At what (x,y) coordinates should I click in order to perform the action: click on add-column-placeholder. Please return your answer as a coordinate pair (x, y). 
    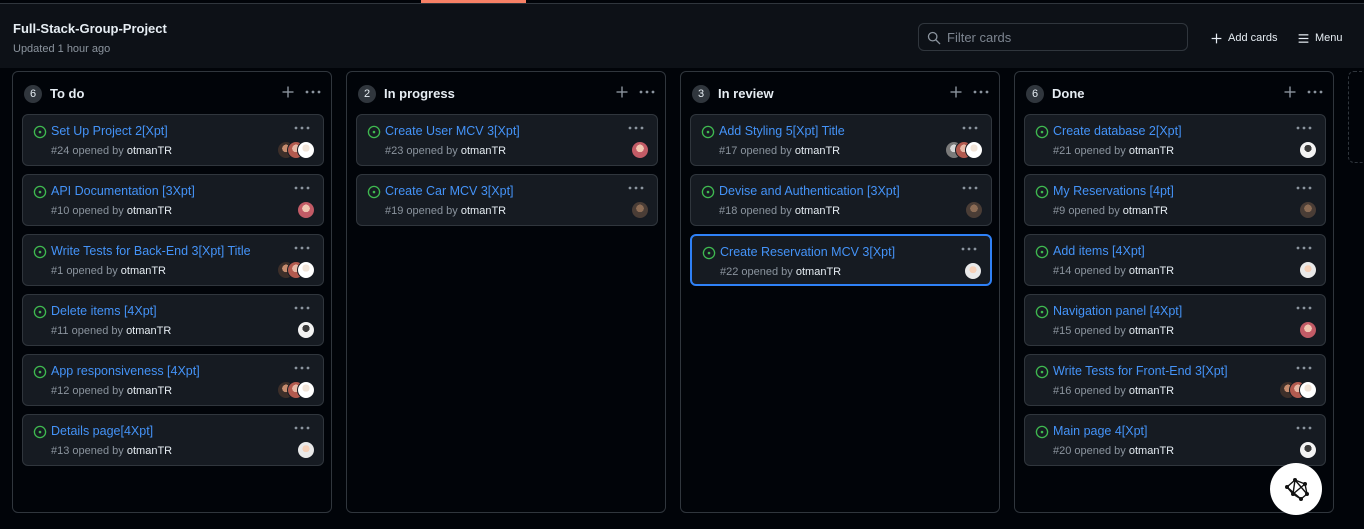
    Looking at the image, I should click on (1356, 117).